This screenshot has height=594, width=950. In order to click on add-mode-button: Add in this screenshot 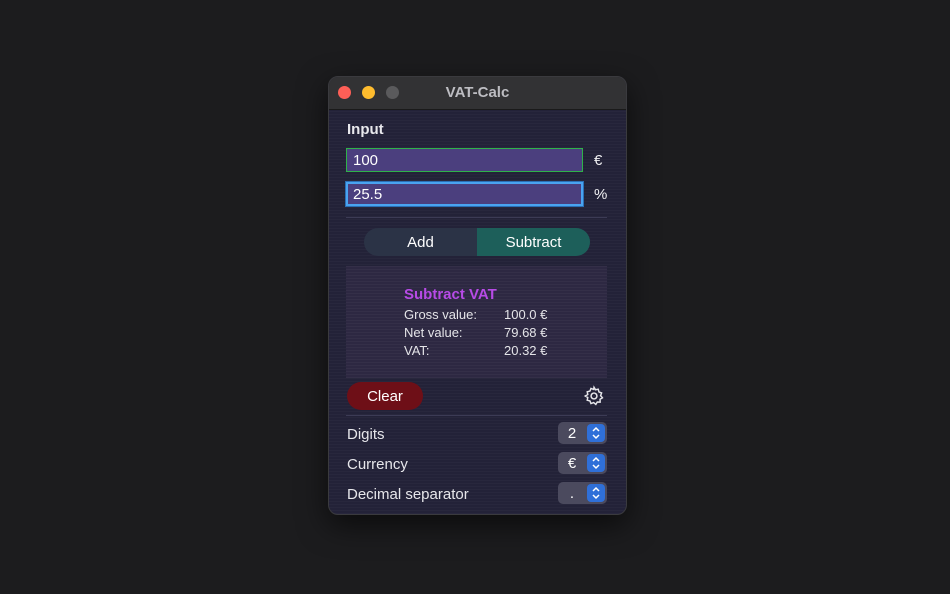, I will do `click(420, 242)`.